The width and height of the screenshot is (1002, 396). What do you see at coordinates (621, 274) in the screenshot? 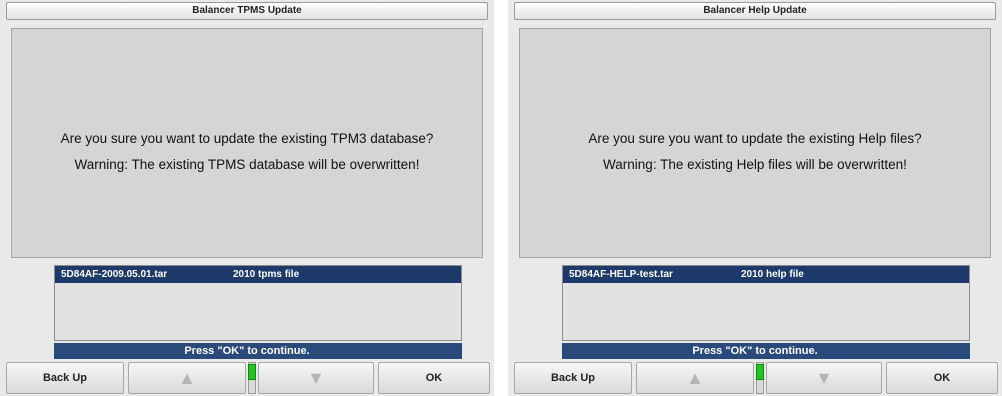
I see `file-name: 5D84AF-HELP-test.tar` at bounding box center [621, 274].